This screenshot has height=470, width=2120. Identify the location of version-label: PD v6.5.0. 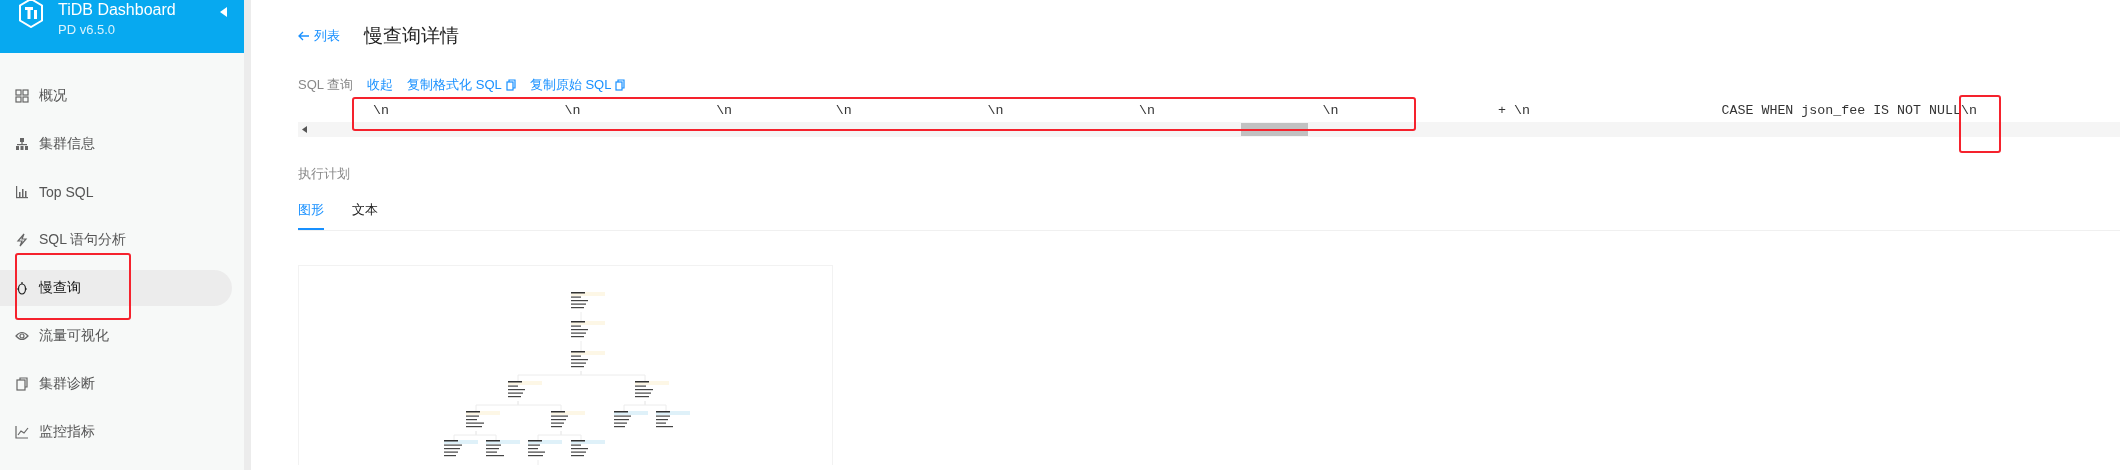
(87, 29).